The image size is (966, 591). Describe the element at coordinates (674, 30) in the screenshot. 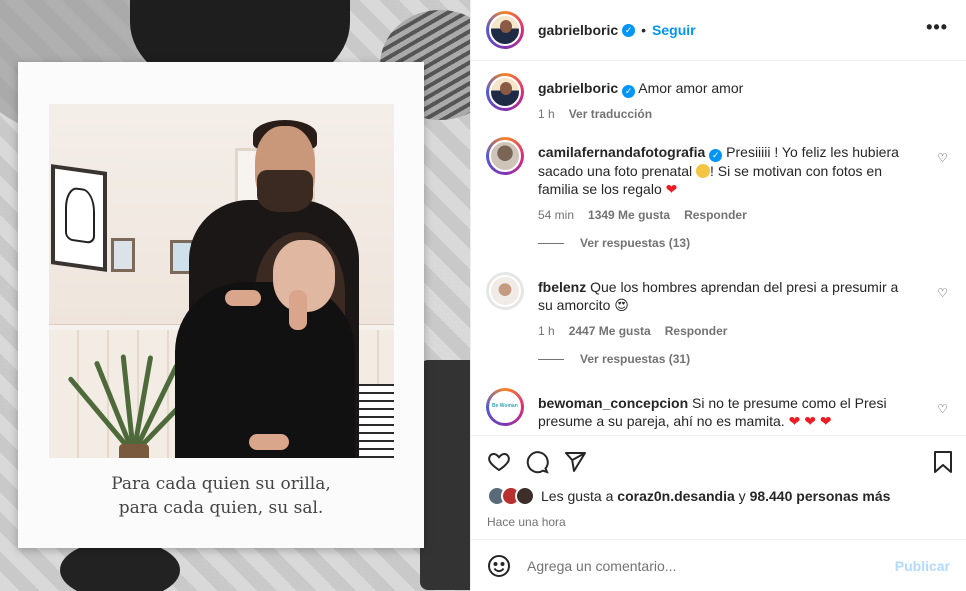

I see `follow-button: Seguir` at that location.